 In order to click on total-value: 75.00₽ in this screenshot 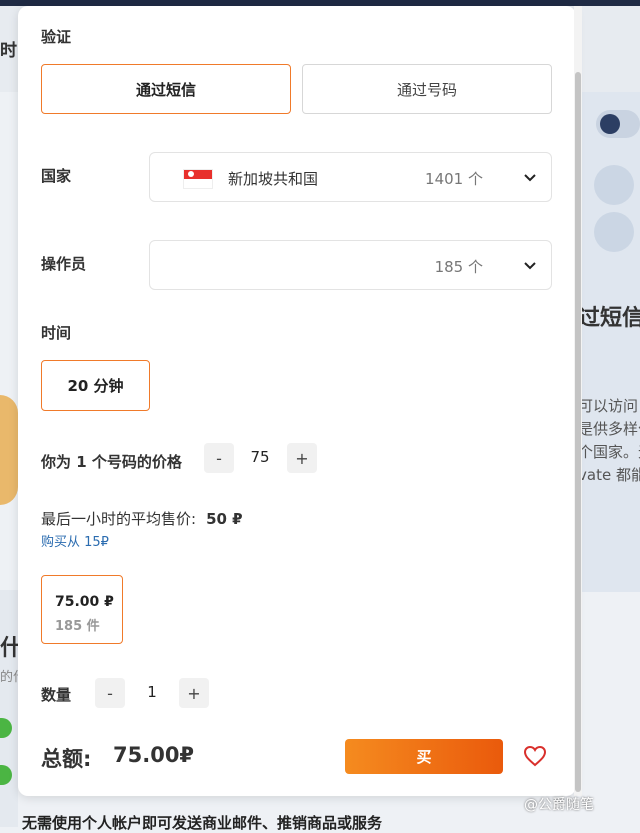, I will do `click(154, 755)`.